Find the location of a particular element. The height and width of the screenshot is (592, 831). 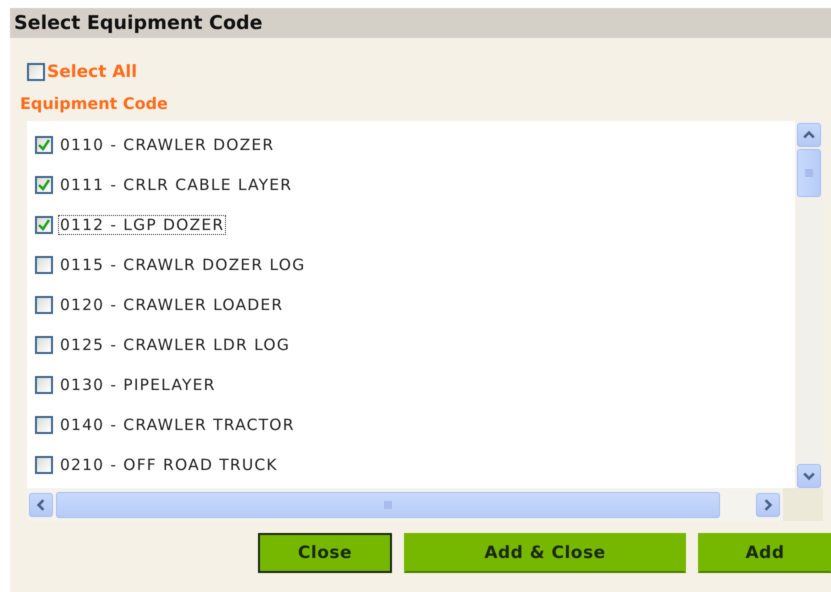

scrollbar-corner is located at coordinates (803, 504).